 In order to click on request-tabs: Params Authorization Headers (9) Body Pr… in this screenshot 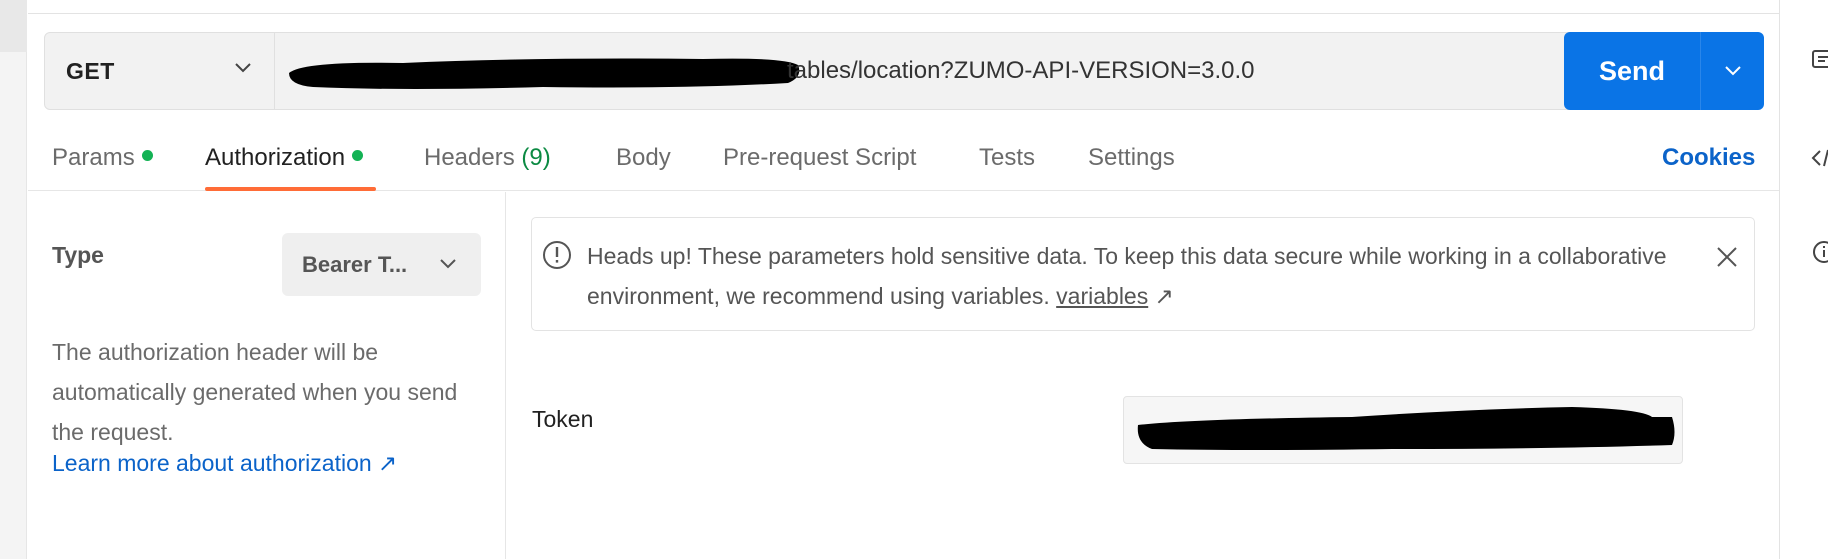, I will do `click(903, 160)`.